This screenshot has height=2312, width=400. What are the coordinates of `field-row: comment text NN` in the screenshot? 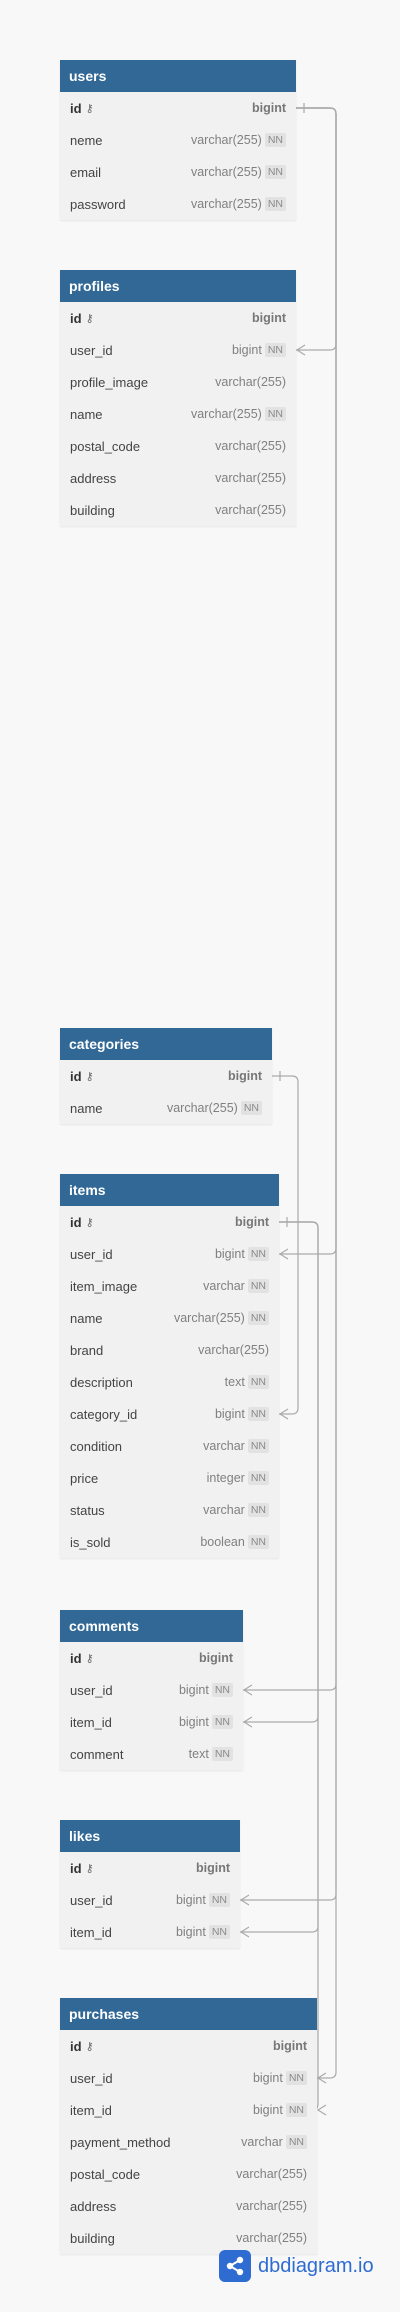 It's located at (151, 1754).